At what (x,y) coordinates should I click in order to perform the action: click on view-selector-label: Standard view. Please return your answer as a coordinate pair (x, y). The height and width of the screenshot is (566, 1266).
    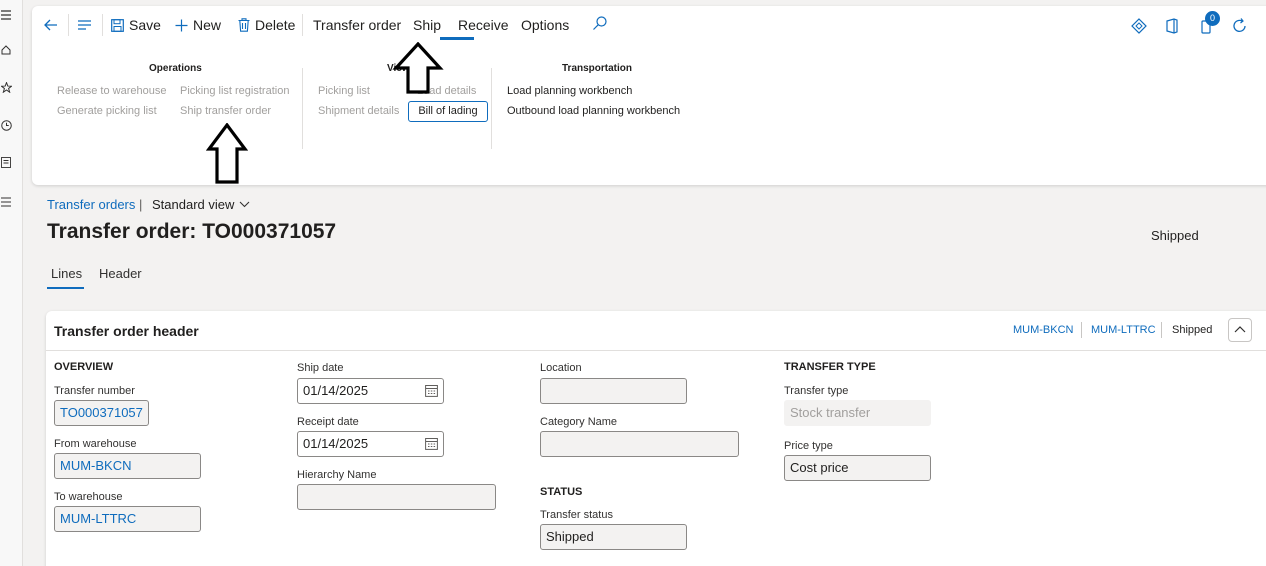
    Looking at the image, I should click on (193, 204).